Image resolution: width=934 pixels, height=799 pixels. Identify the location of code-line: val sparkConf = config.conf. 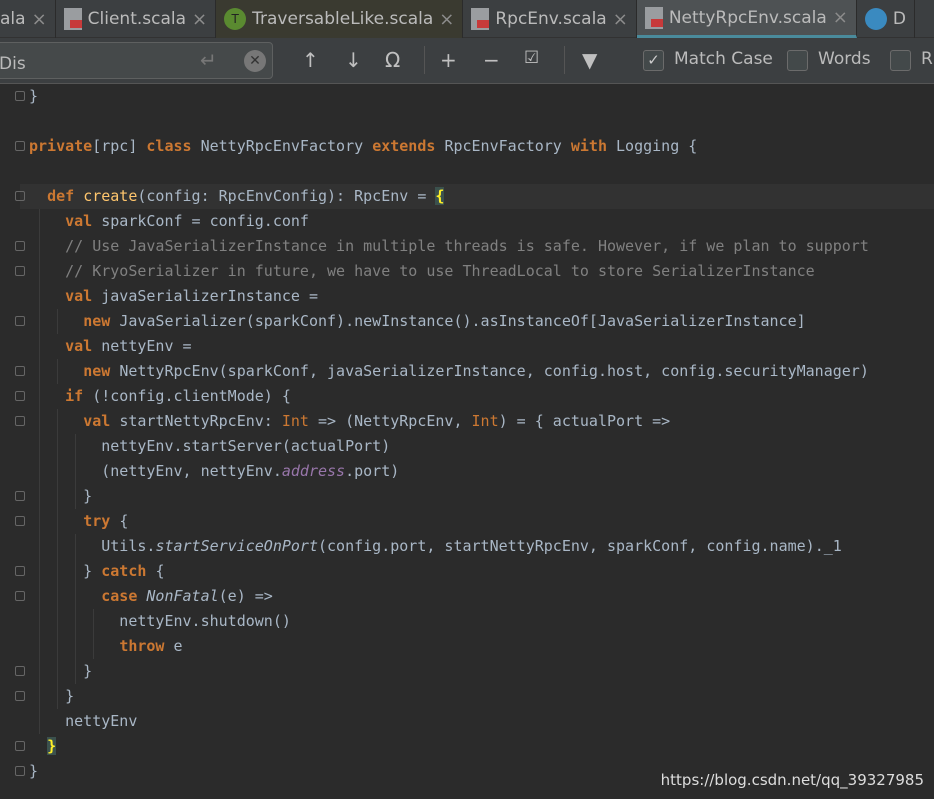
(169, 221).